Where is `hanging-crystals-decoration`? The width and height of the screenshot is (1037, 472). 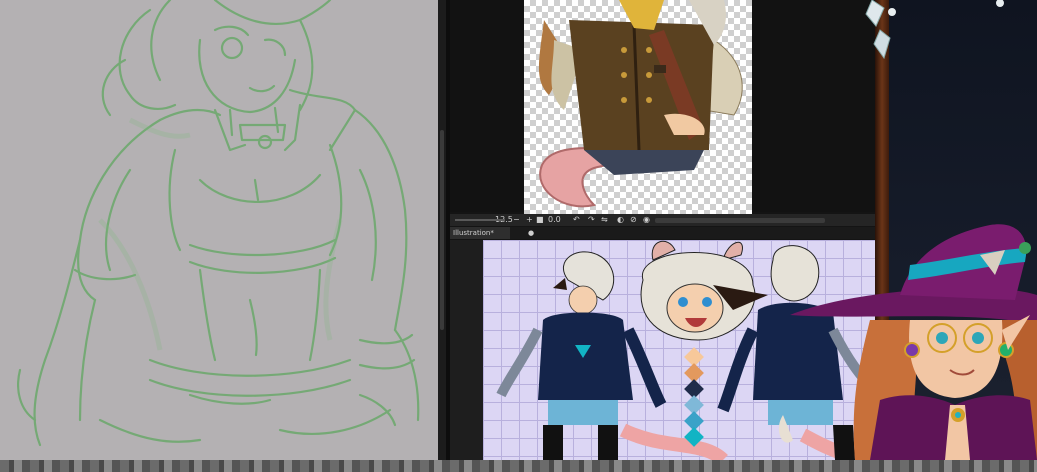 hanging-crystals-decoration is located at coordinates (880, 30).